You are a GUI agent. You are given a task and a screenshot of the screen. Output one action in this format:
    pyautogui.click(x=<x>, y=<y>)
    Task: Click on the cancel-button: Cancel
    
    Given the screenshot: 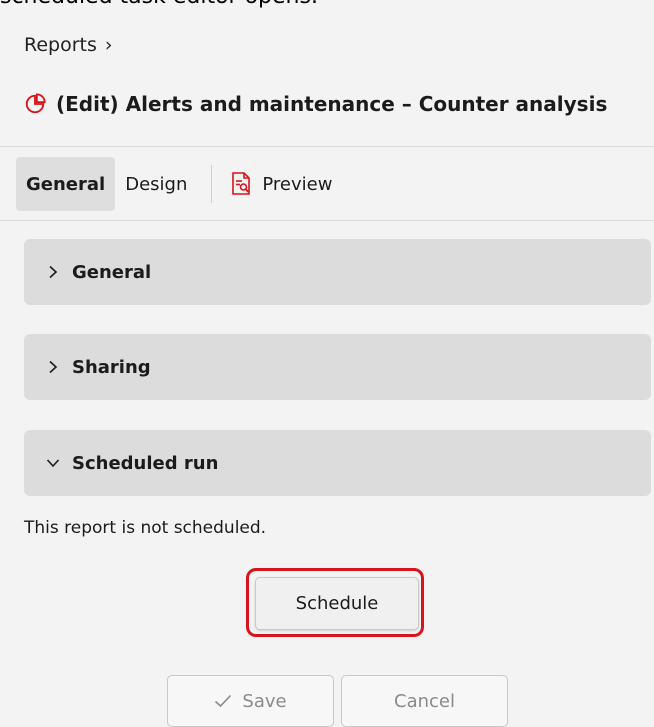 What is the action you would take?
    pyautogui.click(x=424, y=701)
    